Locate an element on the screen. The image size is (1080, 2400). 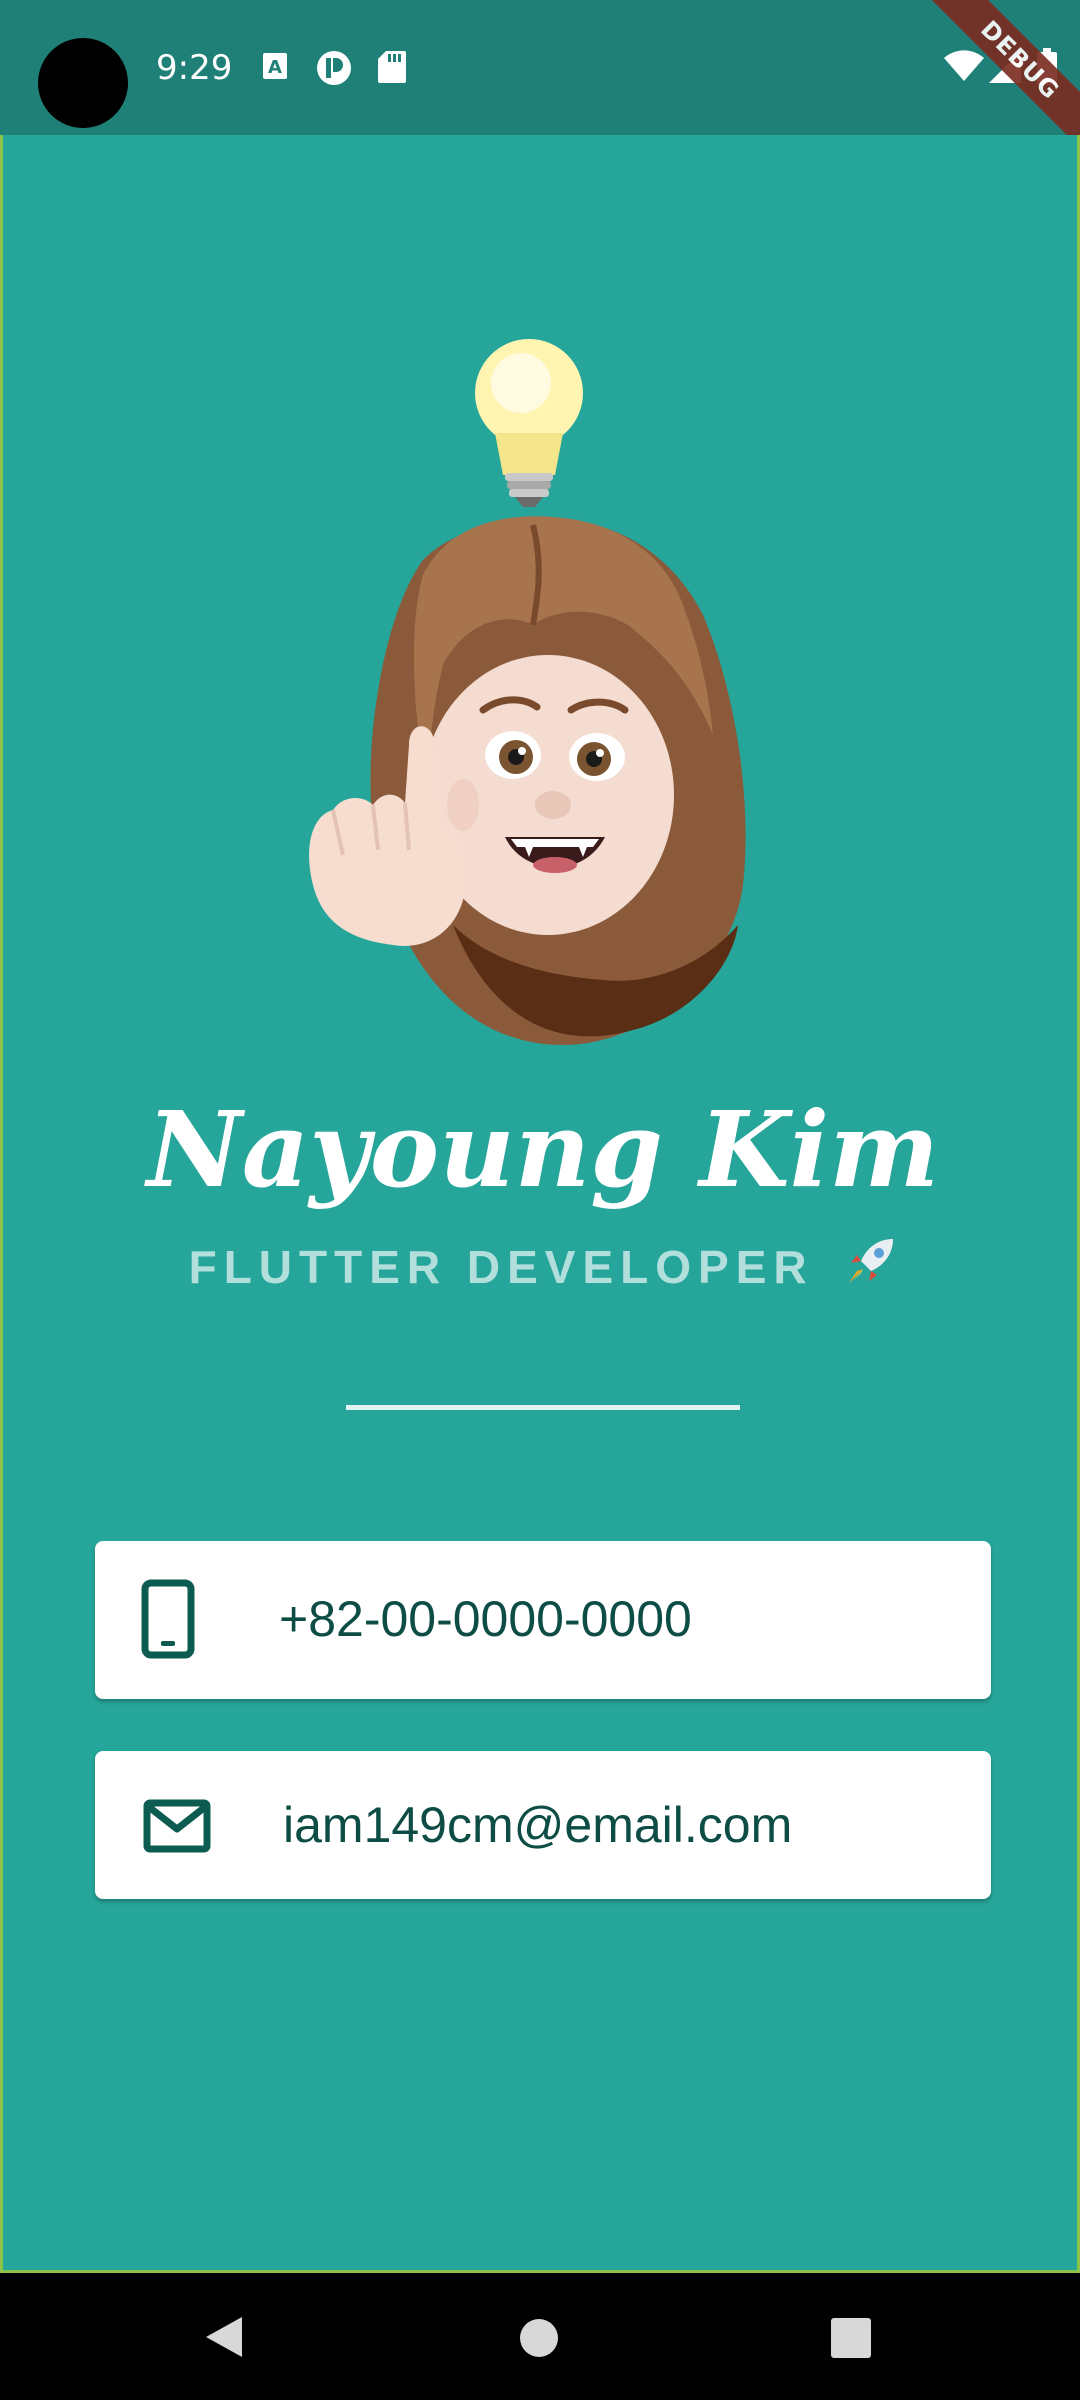
pocket-p-icon is located at coordinates (334, 70).